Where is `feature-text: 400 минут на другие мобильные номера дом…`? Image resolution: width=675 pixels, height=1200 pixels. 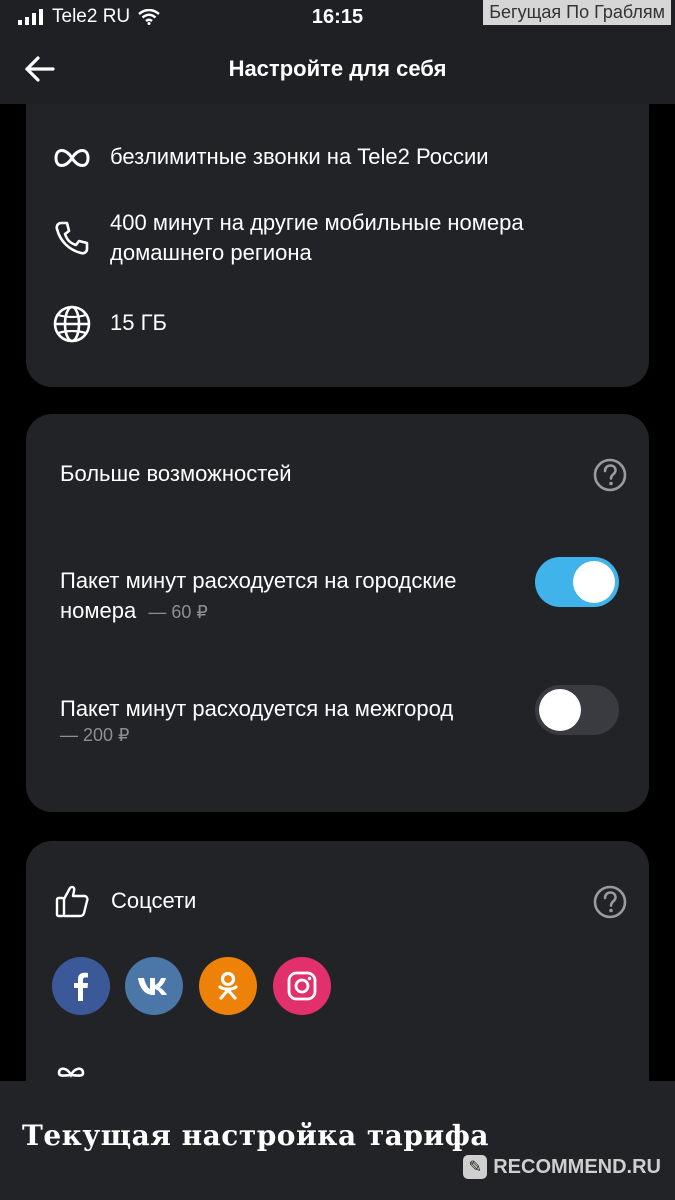
feature-text: 400 минут на другие мобильные номера дом… is located at coordinates (317, 237).